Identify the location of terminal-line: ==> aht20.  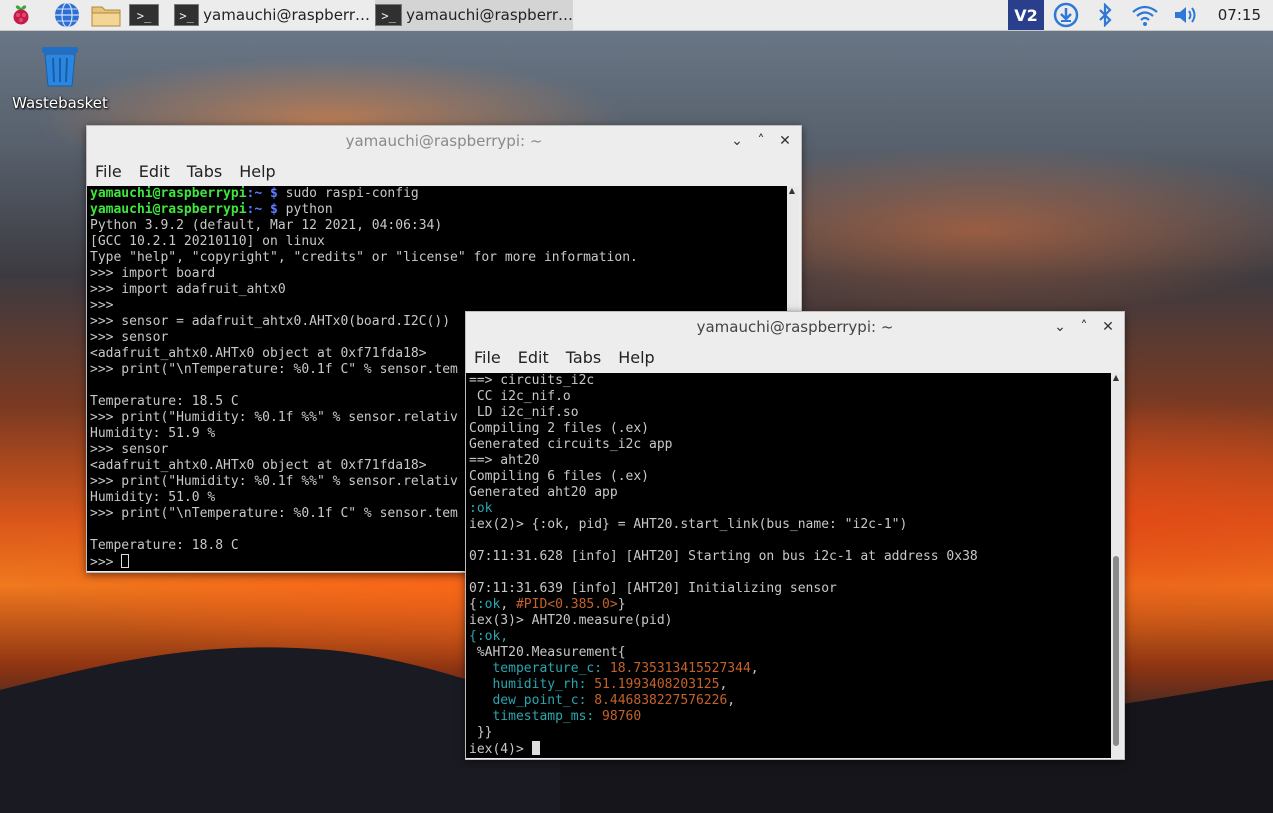
(504, 460).